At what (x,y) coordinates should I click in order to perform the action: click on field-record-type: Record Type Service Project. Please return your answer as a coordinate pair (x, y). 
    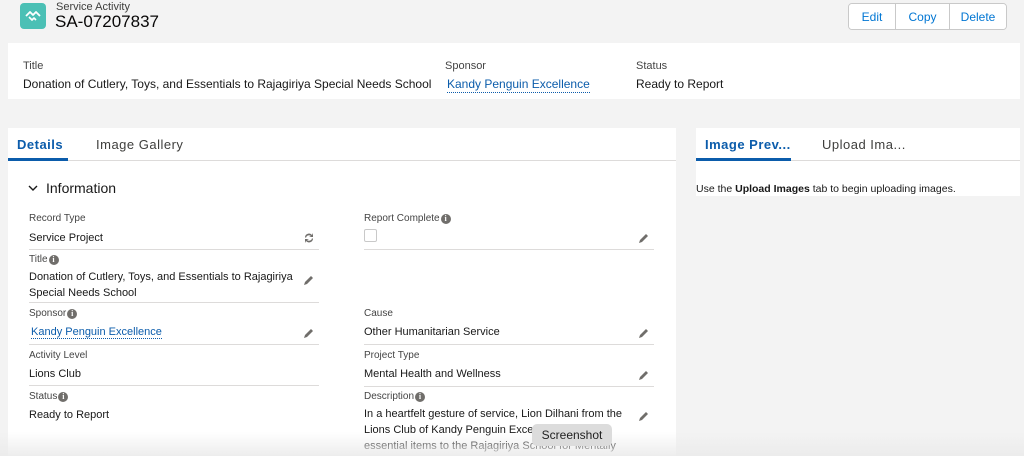
    Looking at the image, I should click on (66, 229).